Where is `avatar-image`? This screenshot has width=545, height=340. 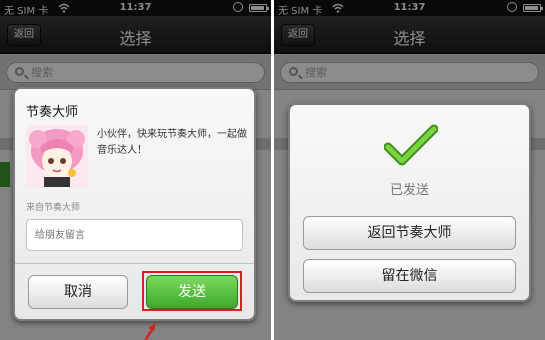 avatar-image is located at coordinates (57, 156).